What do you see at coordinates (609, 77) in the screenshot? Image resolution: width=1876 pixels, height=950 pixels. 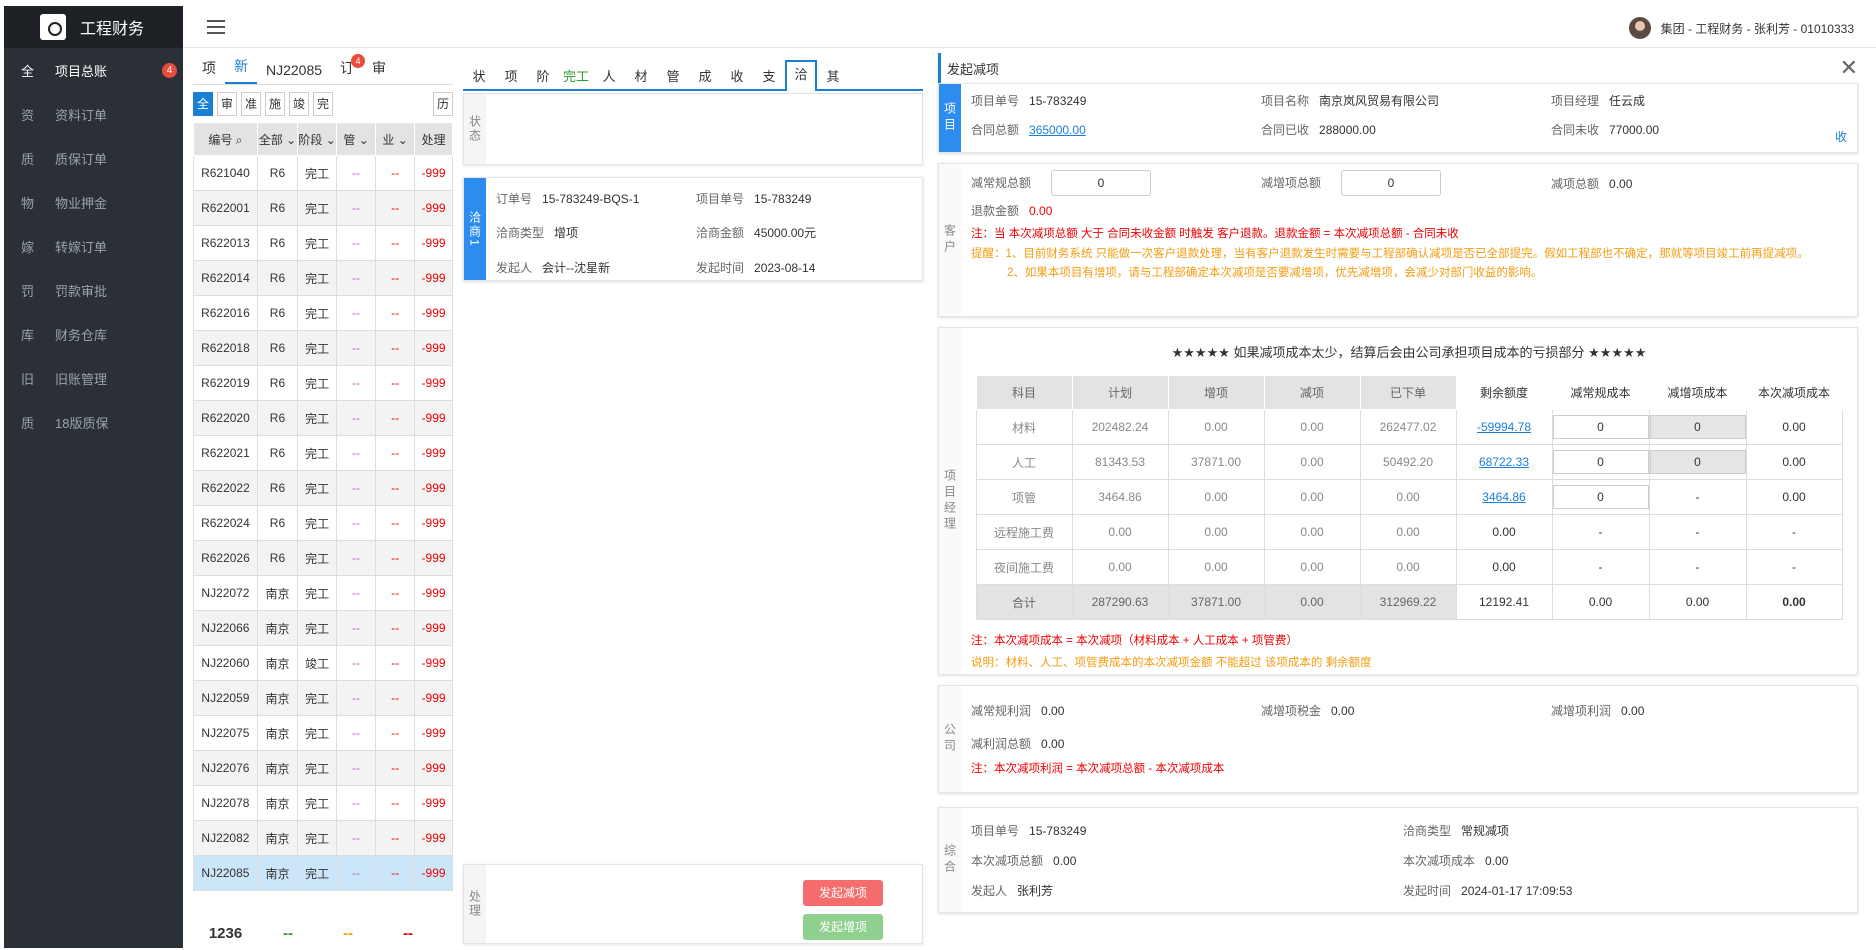 I see `detail-tab-4: 人` at bounding box center [609, 77].